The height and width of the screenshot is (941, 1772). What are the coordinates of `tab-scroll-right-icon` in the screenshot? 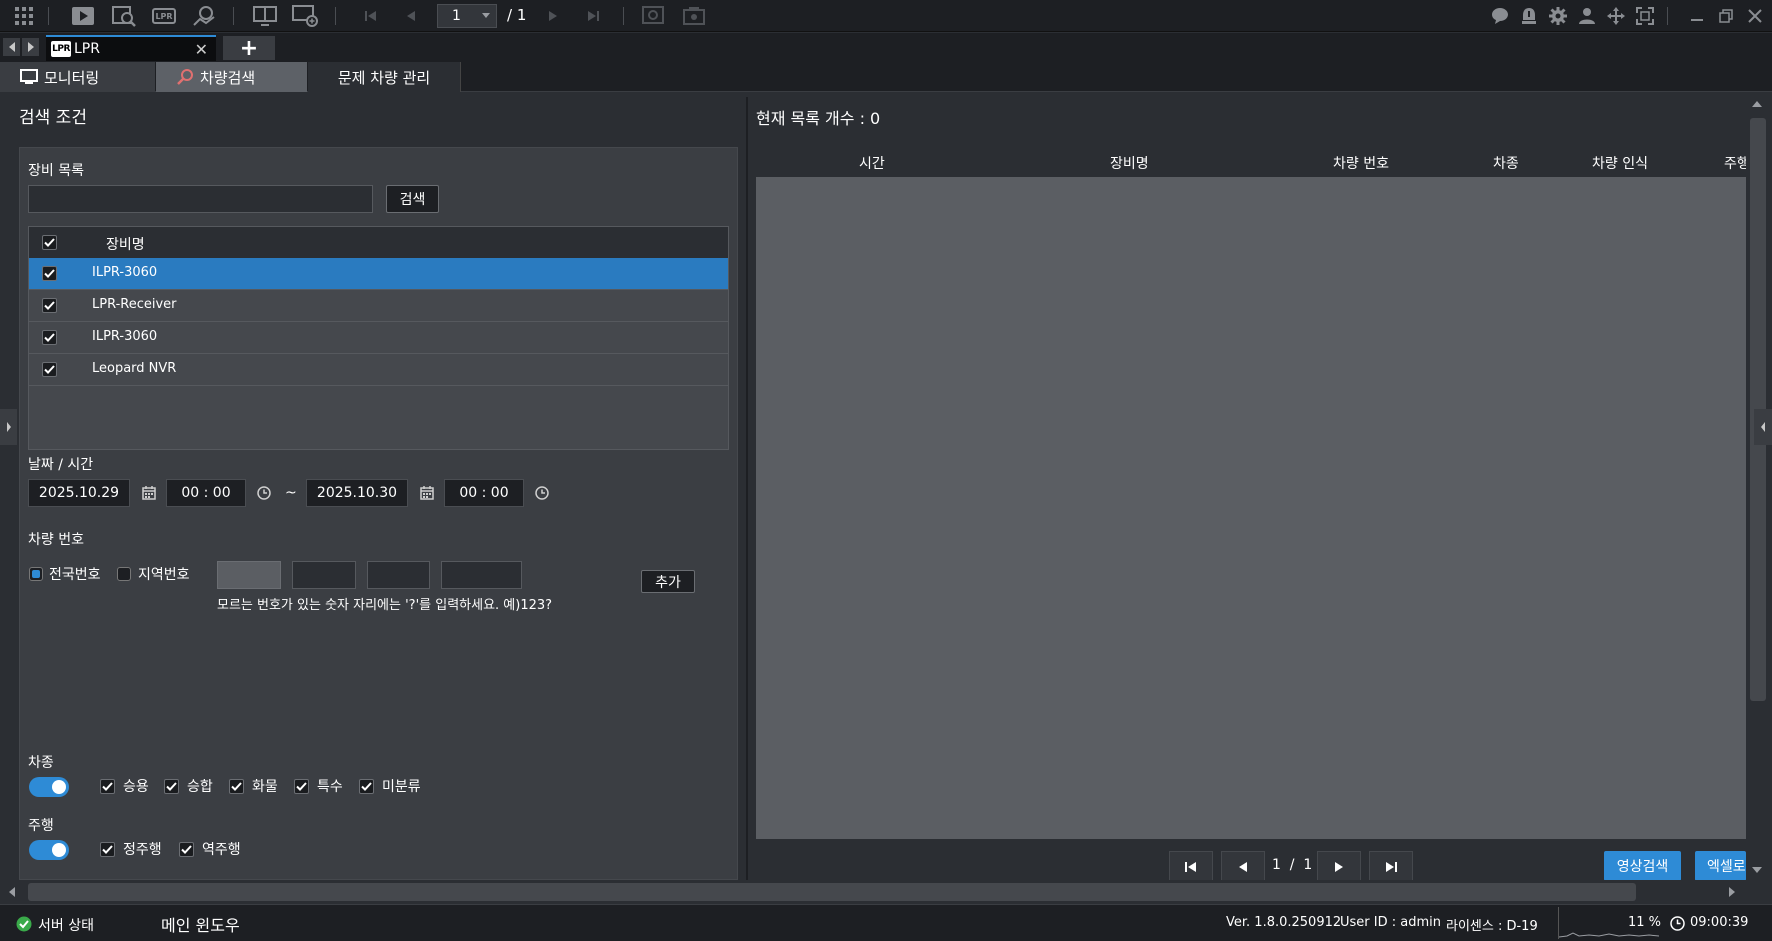 It's located at (30, 47).